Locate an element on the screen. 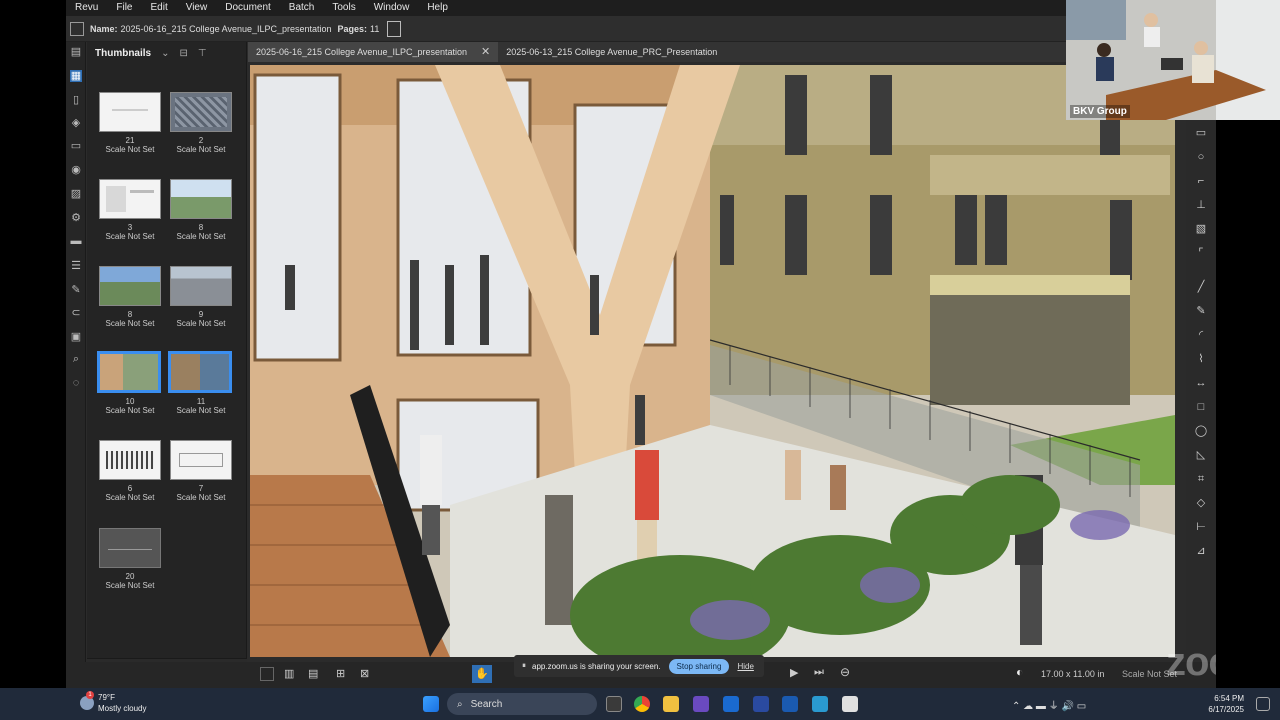 The height and width of the screenshot is (720, 1280). task-view-icon is located at coordinates (614, 704).